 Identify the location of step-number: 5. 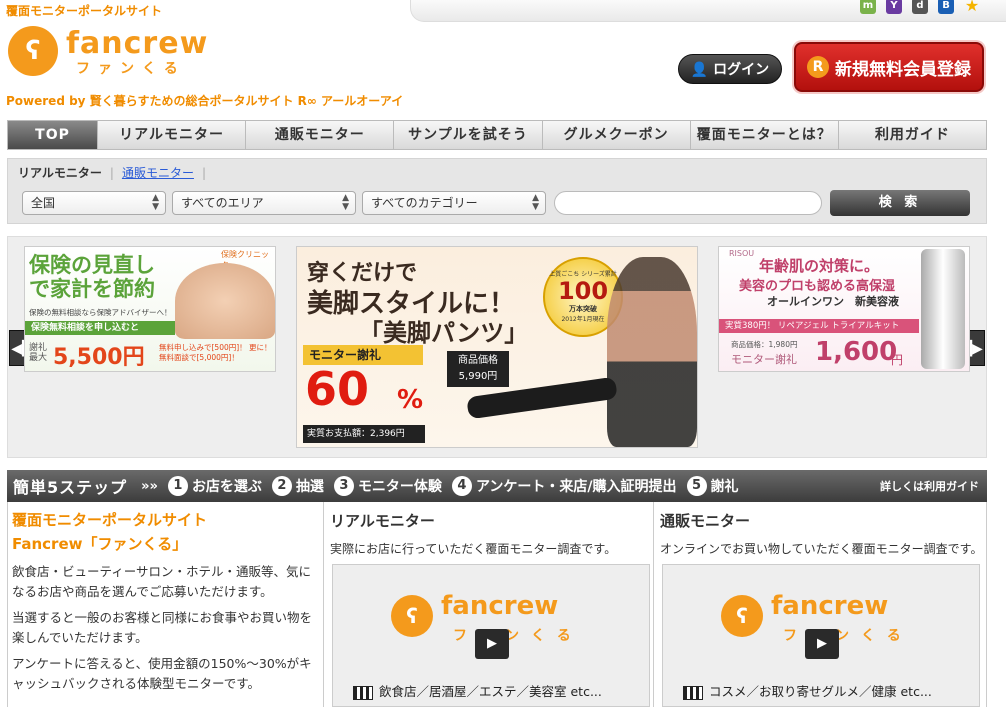
(696, 486).